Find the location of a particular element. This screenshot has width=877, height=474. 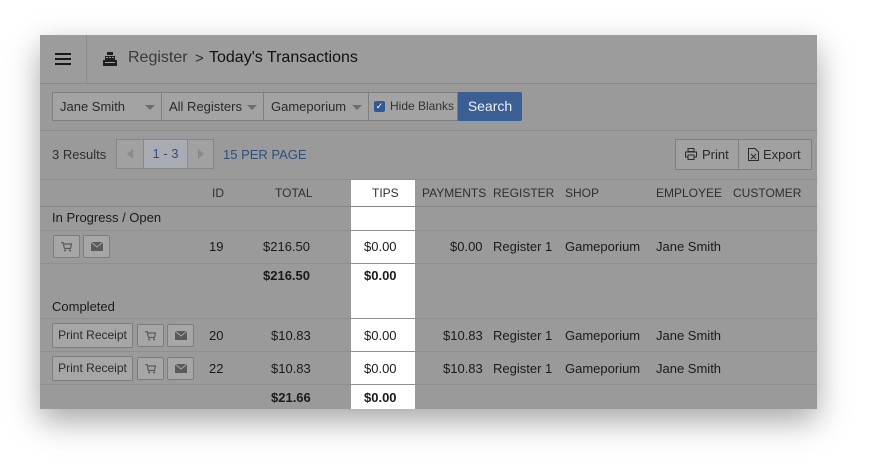

shop-select-value: Gameporium is located at coordinates (309, 106).